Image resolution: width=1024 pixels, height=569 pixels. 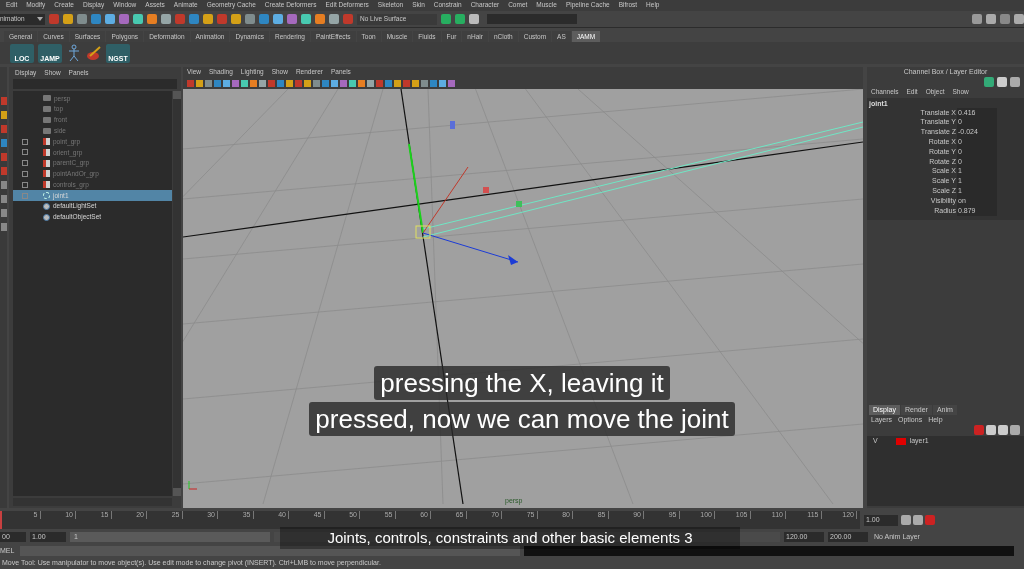 What do you see at coordinates (532, 19) in the screenshot?
I see `input-field` at bounding box center [532, 19].